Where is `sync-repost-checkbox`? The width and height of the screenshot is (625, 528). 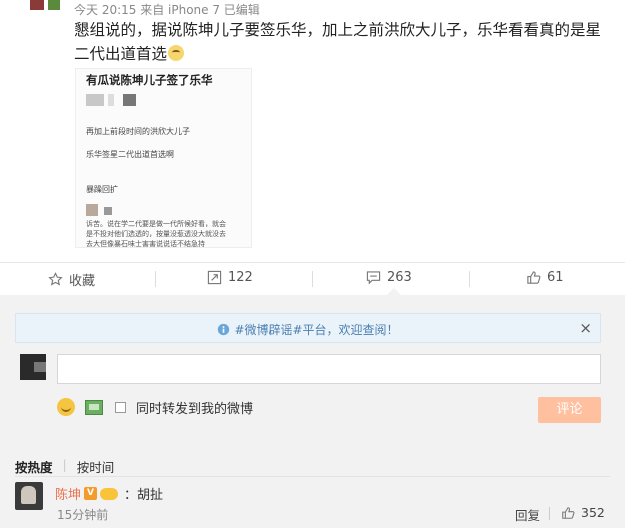 sync-repost-checkbox is located at coordinates (120, 407).